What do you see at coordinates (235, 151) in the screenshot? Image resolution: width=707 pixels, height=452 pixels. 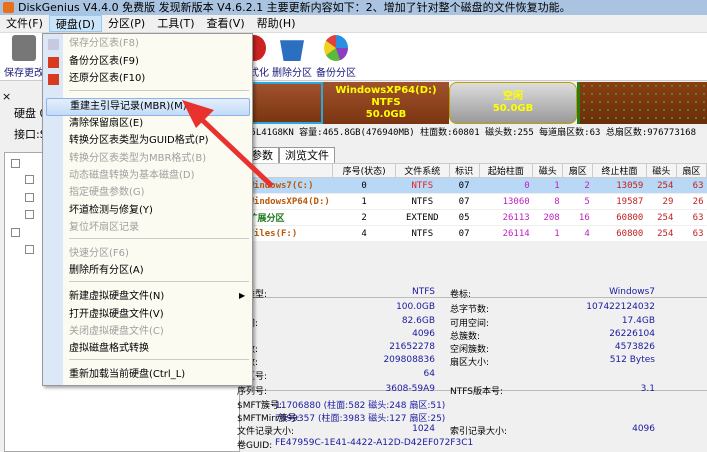 I see `arrow-shaft` at bounding box center [235, 151].